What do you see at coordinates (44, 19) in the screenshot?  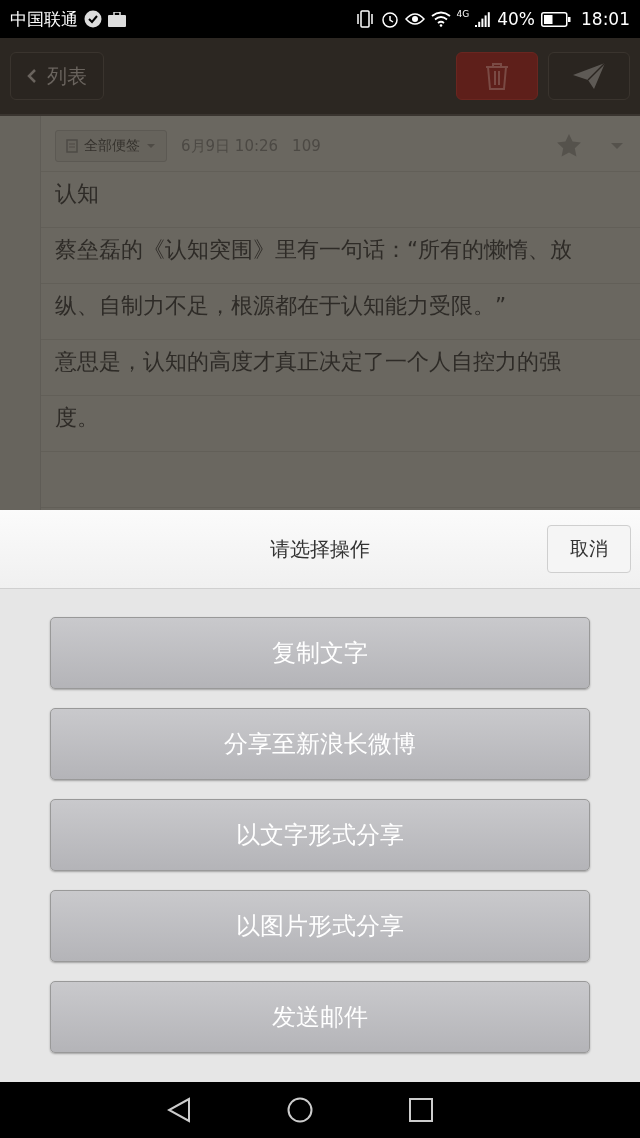 I see `carrier-name: 中国联通` at bounding box center [44, 19].